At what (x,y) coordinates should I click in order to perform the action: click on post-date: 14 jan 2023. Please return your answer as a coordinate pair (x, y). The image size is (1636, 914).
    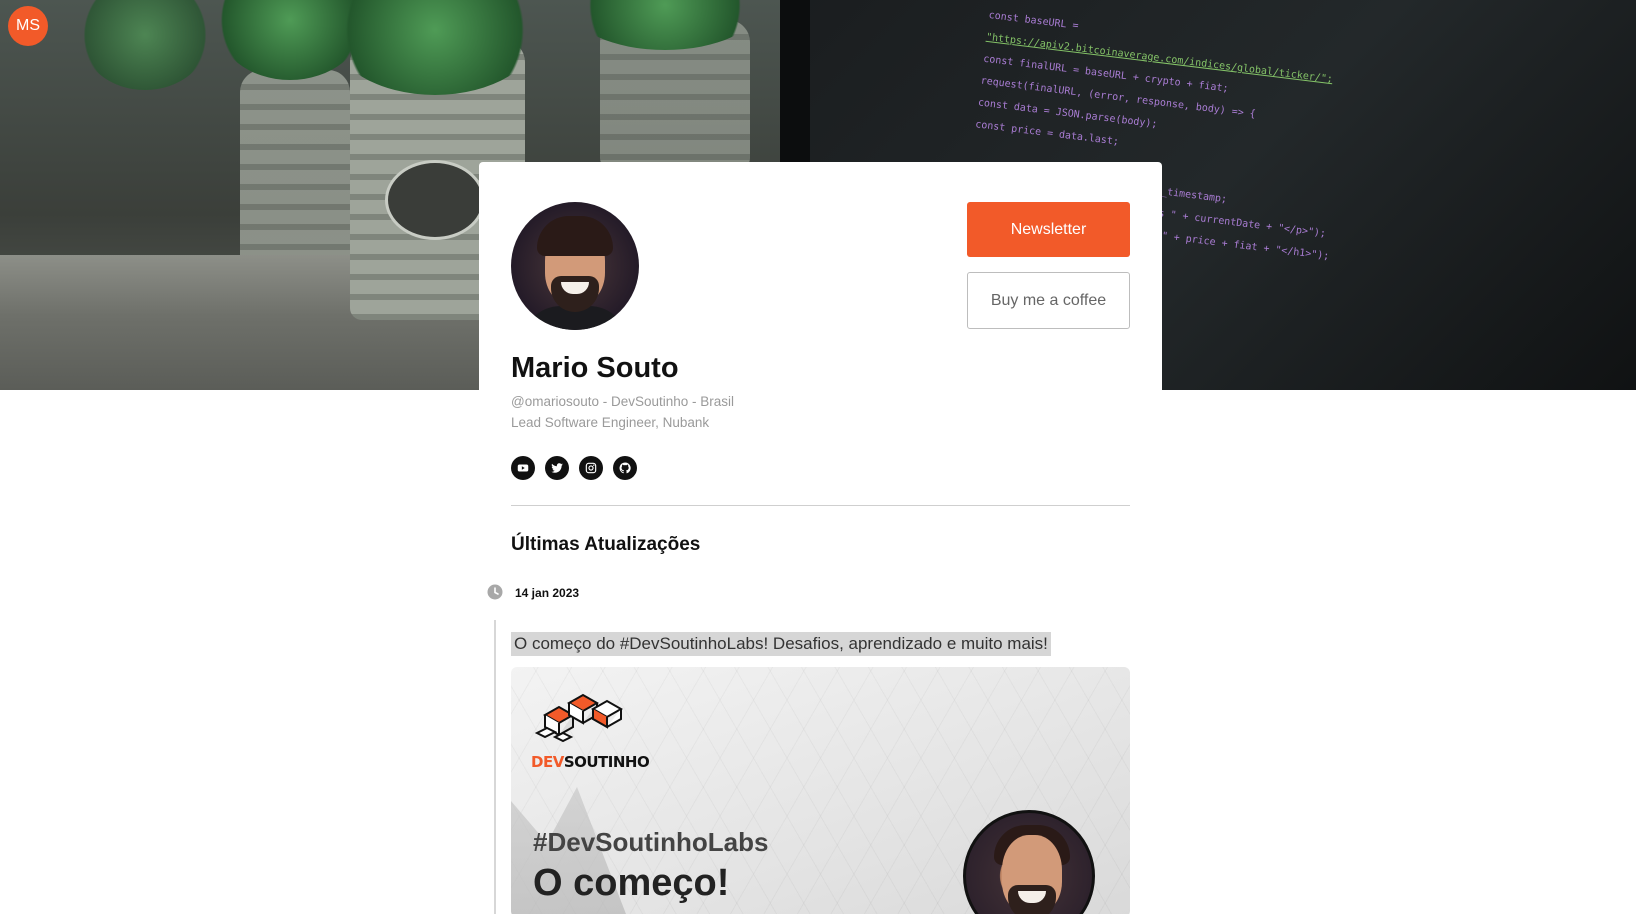
    Looking at the image, I should click on (547, 593).